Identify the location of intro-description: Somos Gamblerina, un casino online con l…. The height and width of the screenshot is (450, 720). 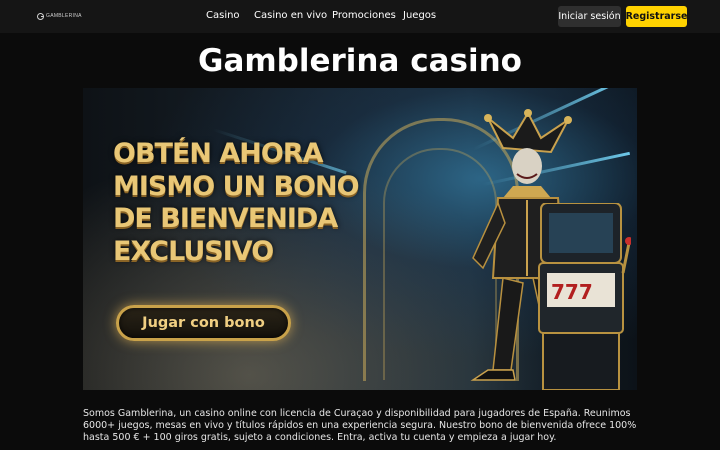
(360, 425).